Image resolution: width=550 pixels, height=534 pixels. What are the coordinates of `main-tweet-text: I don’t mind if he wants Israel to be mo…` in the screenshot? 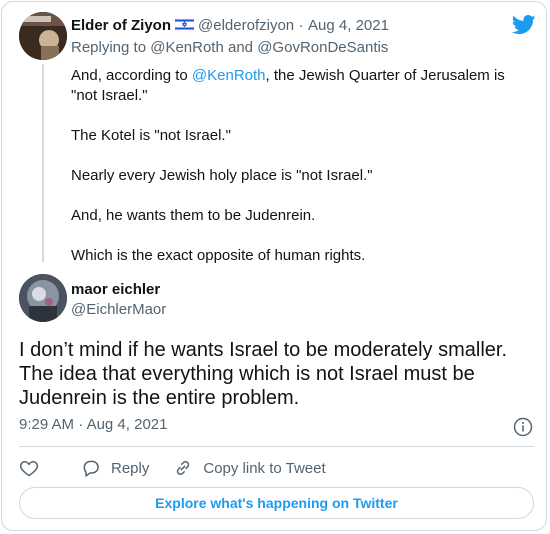 It's located at (276, 374).